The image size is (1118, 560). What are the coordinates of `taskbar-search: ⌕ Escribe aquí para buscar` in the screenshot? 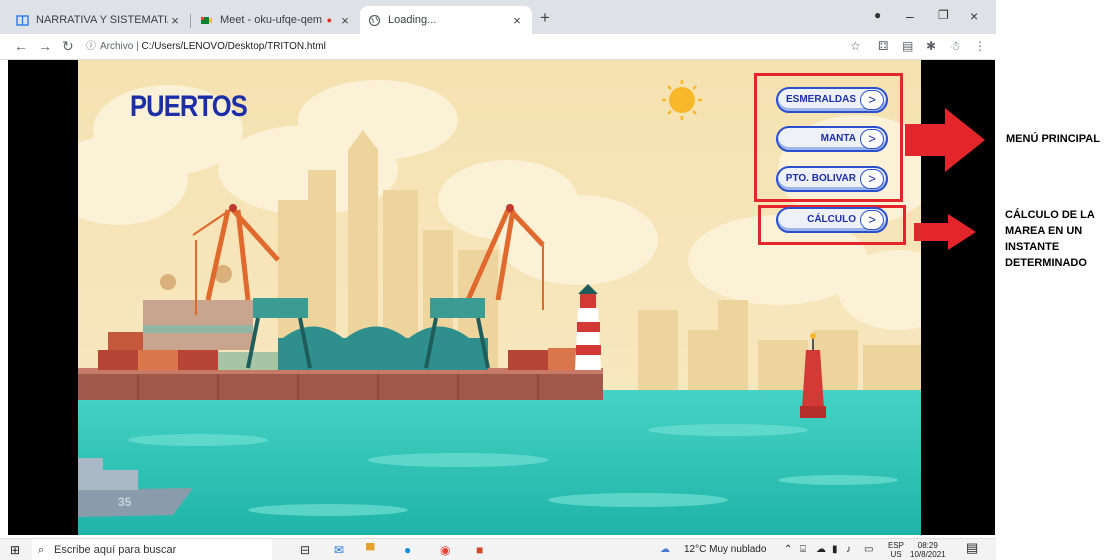 It's located at (152, 549).